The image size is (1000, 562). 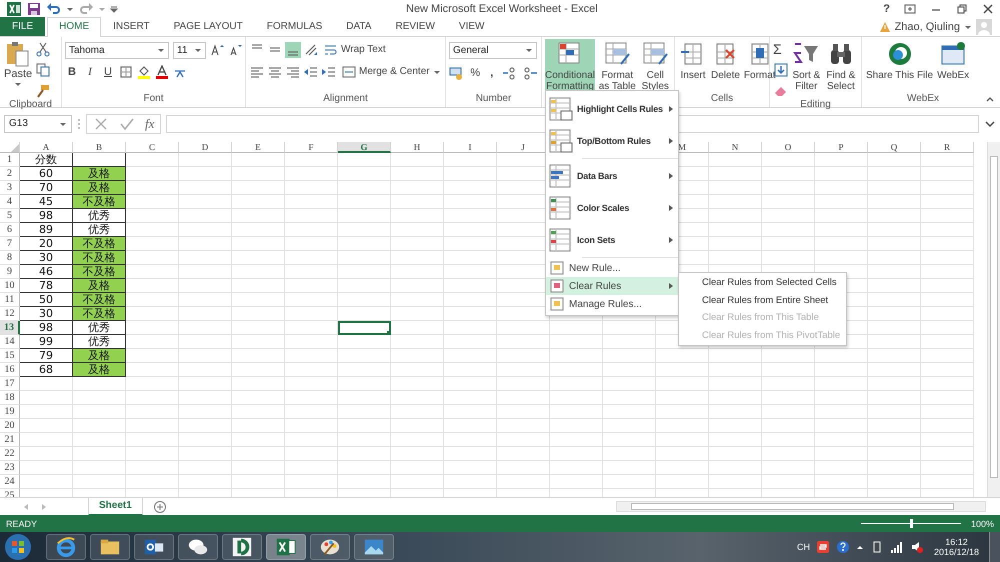 What do you see at coordinates (988, 8) in the screenshot?
I see `close-icon` at bounding box center [988, 8].